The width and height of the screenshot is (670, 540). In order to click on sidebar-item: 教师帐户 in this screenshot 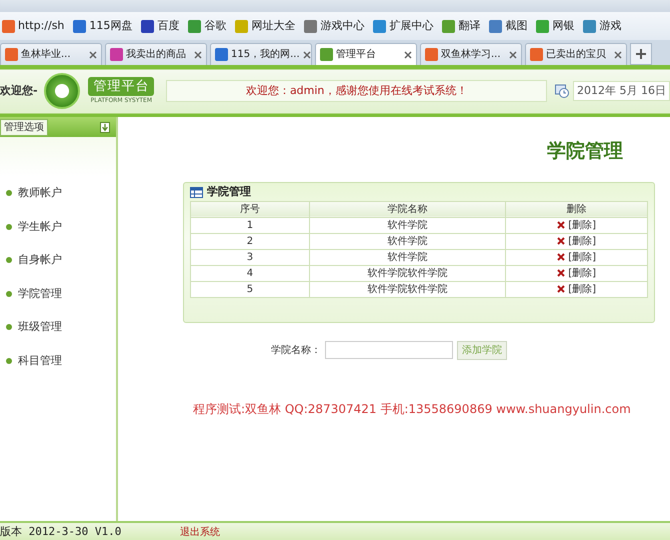, I will do `click(40, 193)`.